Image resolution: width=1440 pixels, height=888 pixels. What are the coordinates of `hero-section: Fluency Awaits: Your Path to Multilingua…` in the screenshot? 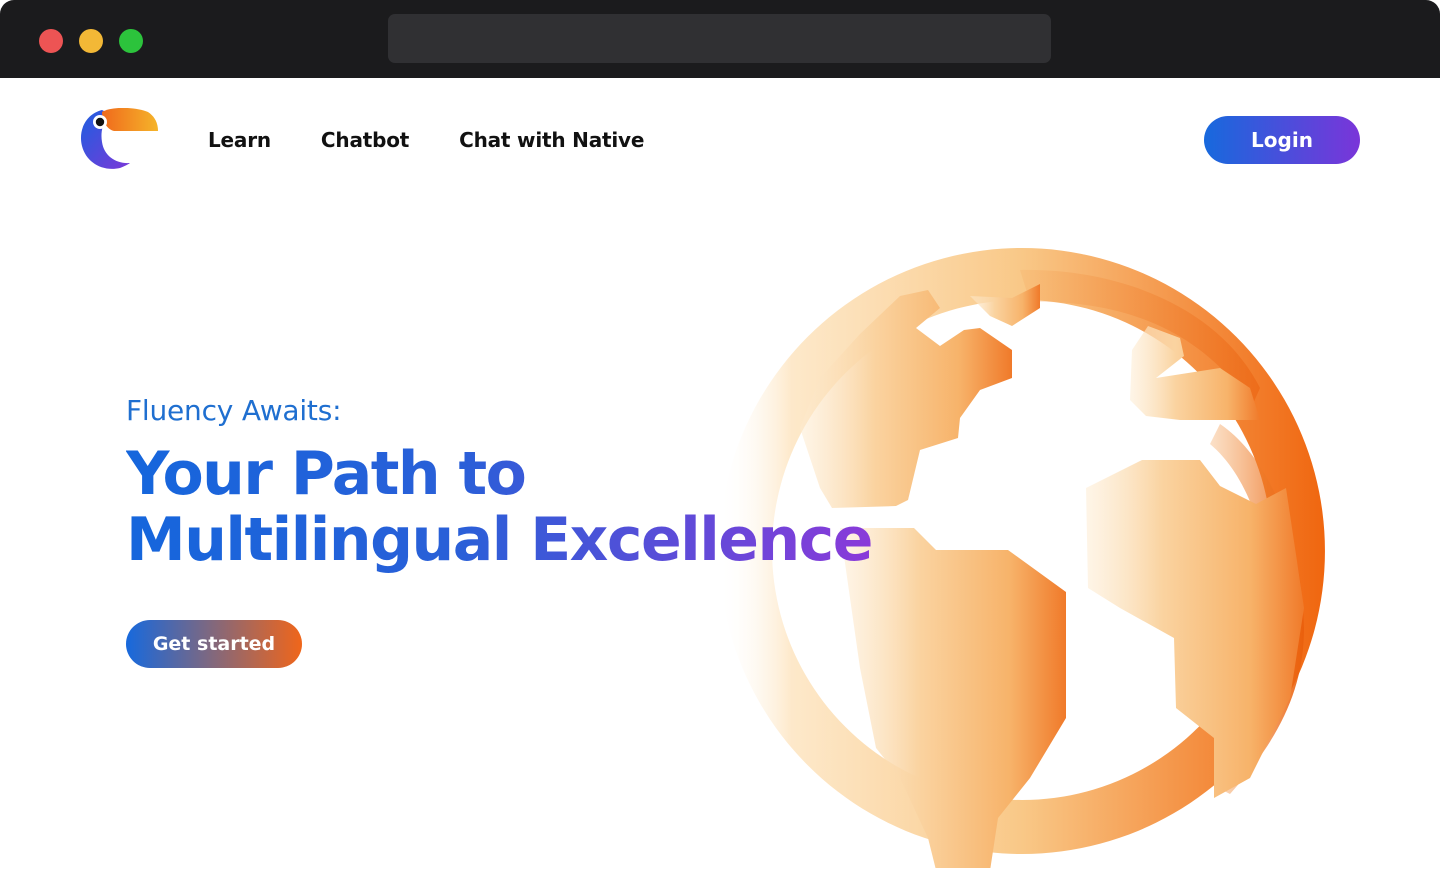 It's located at (499, 483).